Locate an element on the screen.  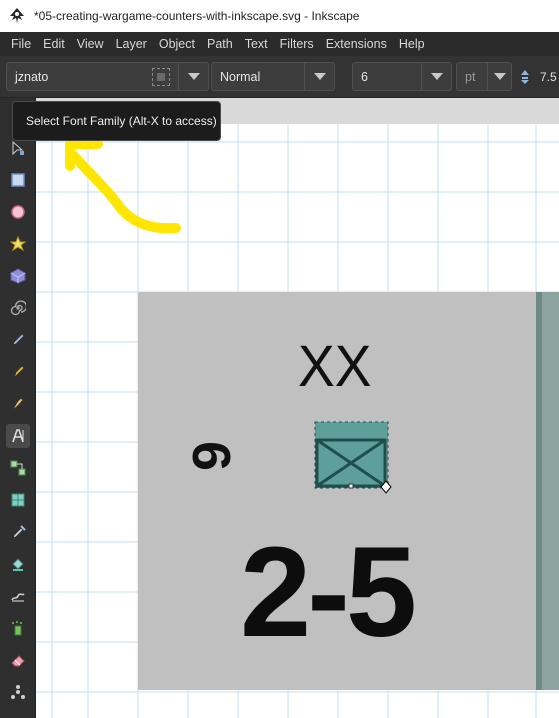
tool-tweak is located at coordinates (18, 596).